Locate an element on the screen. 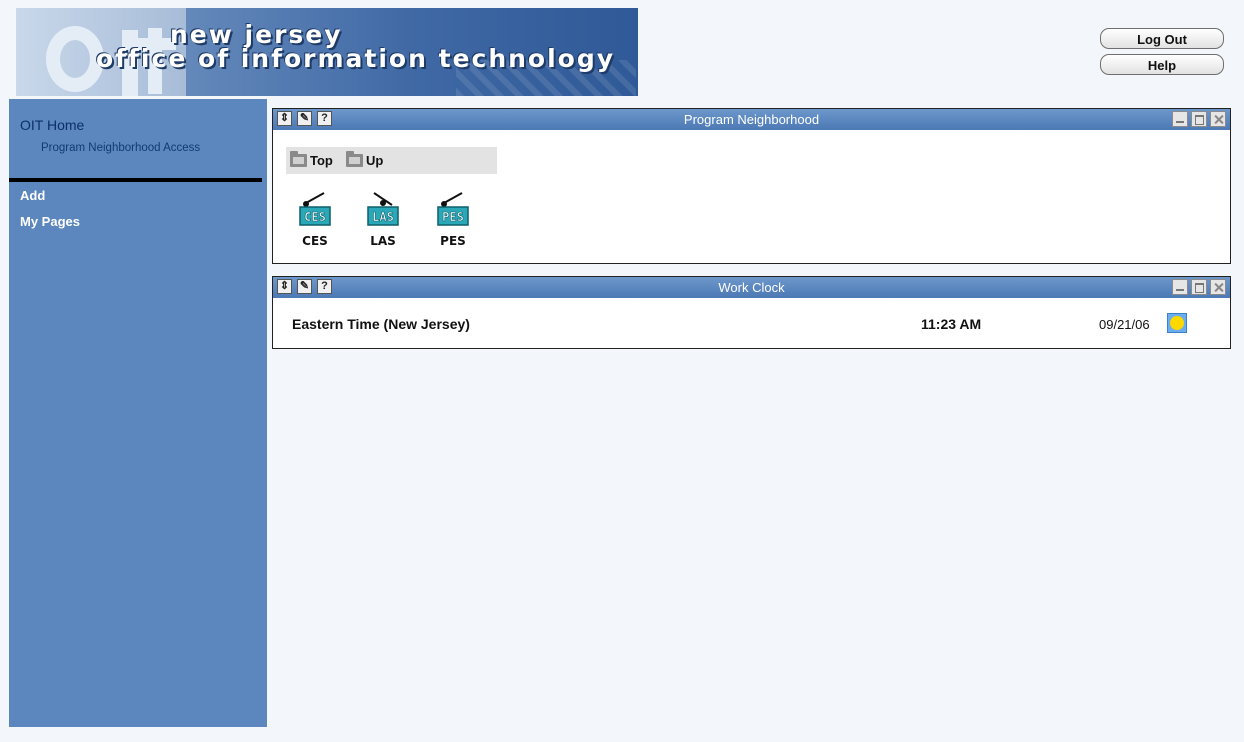 The width and height of the screenshot is (1244, 742). app-pes: PES PES is located at coordinates (453, 219).